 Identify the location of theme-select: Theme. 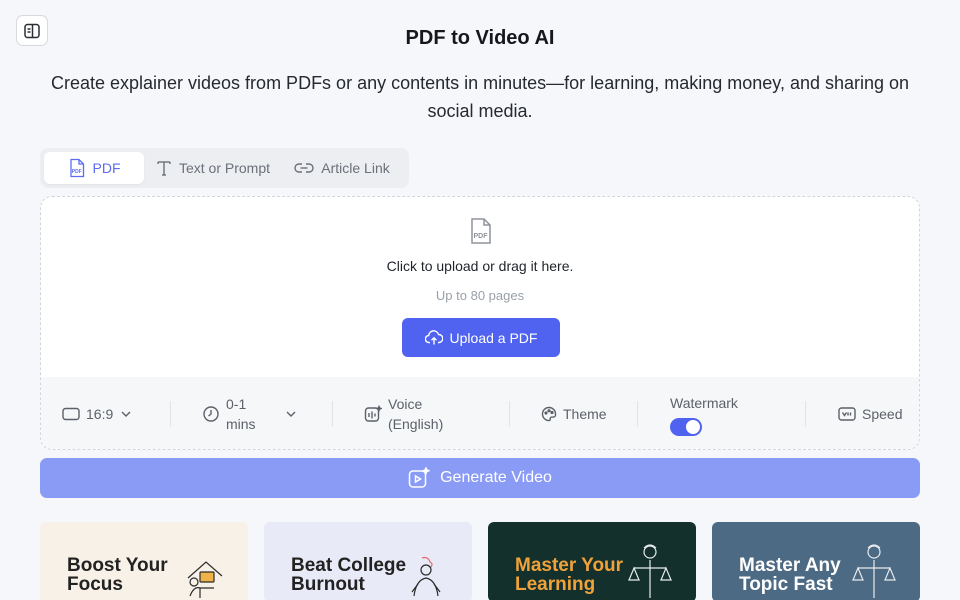
(589, 413).